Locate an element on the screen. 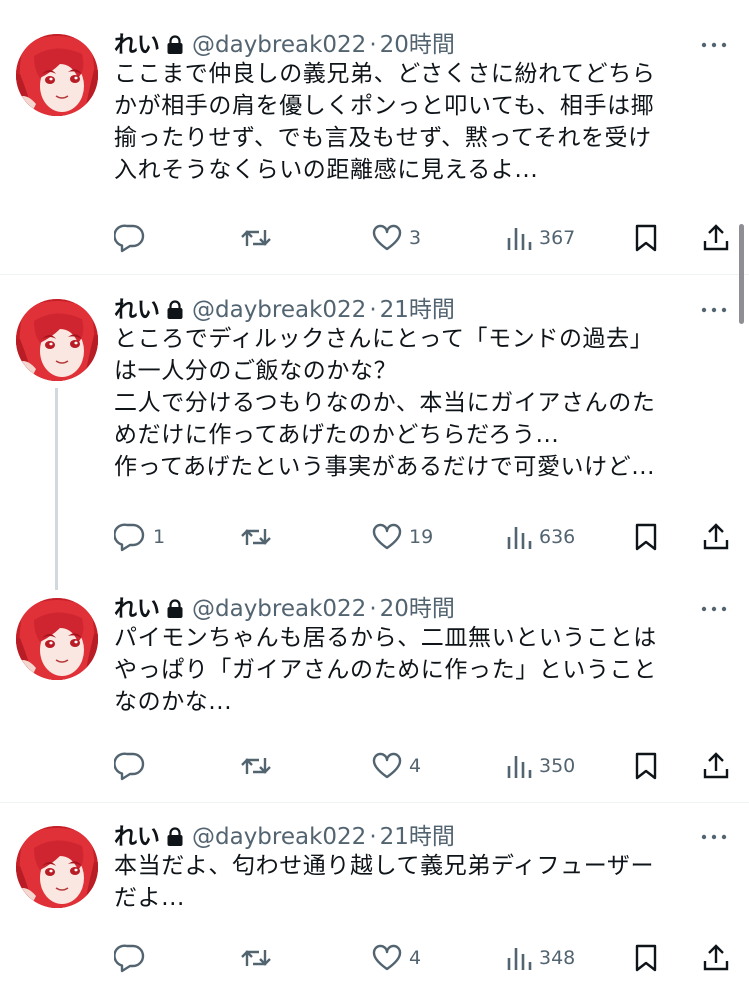 Image resolution: width=749 pixels, height=1000 pixels. tweet-actions: 4 350 is located at coordinates (425, 766).